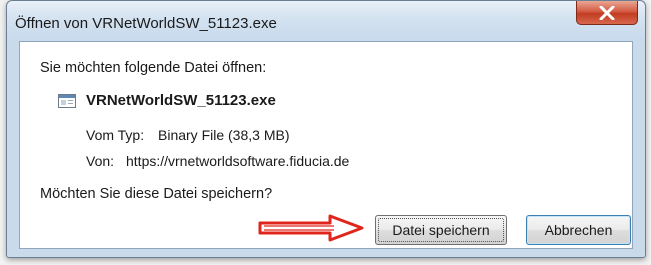  What do you see at coordinates (100, 161) in the screenshot?
I see `file-source-label: Von:` at bounding box center [100, 161].